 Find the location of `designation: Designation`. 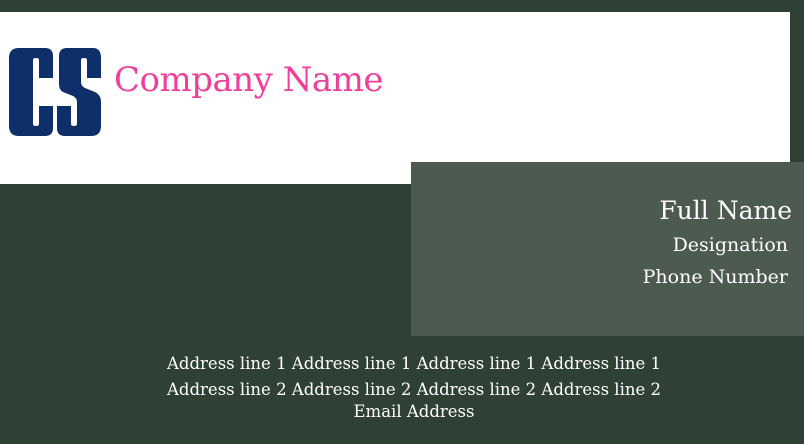

designation: Designation is located at coordinates (730, 245).